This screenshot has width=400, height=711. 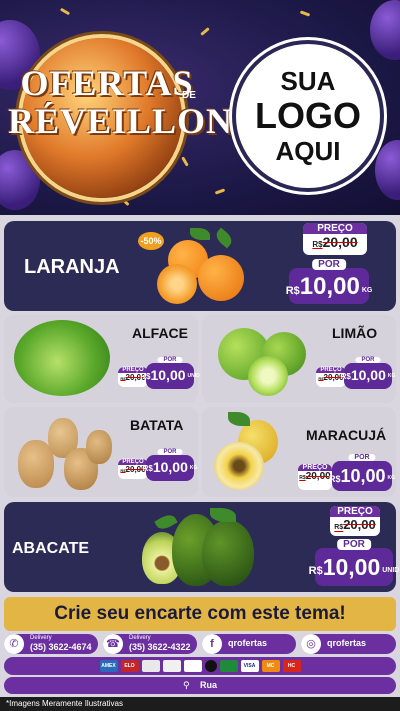 I want to click on product-name: ALFACE, so click(x=160, y=333).